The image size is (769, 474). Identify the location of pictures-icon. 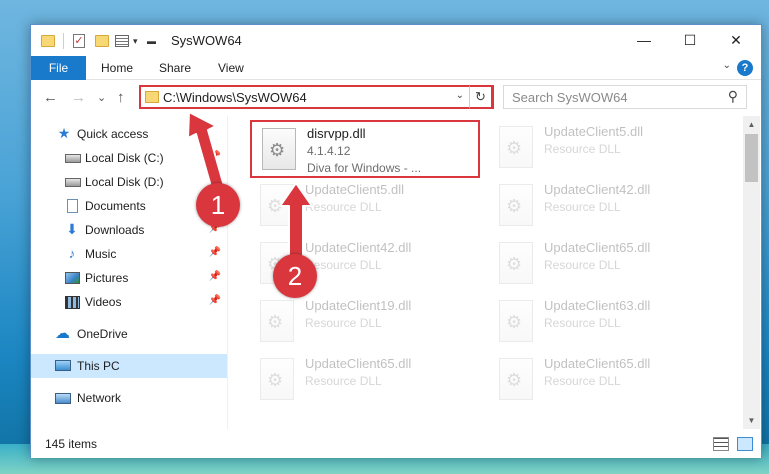
(72, 278).